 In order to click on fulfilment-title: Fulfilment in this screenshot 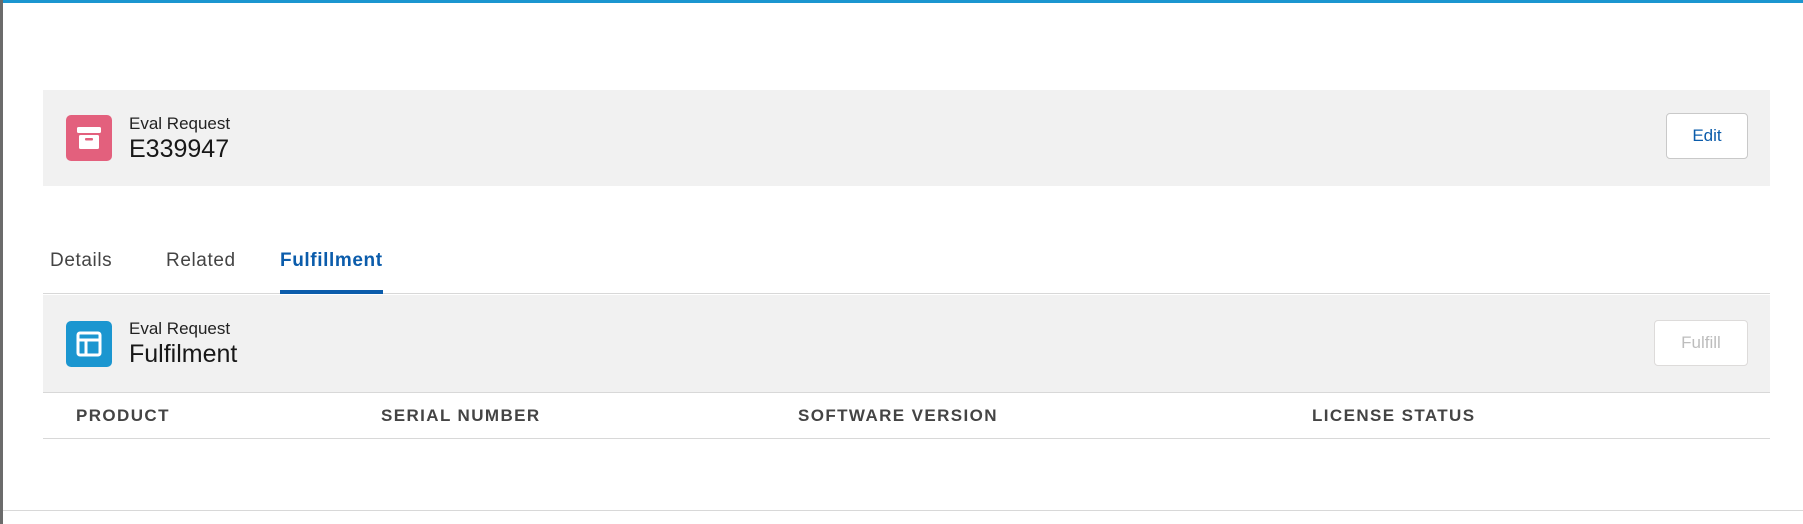, I will do `click(183, 354)`.